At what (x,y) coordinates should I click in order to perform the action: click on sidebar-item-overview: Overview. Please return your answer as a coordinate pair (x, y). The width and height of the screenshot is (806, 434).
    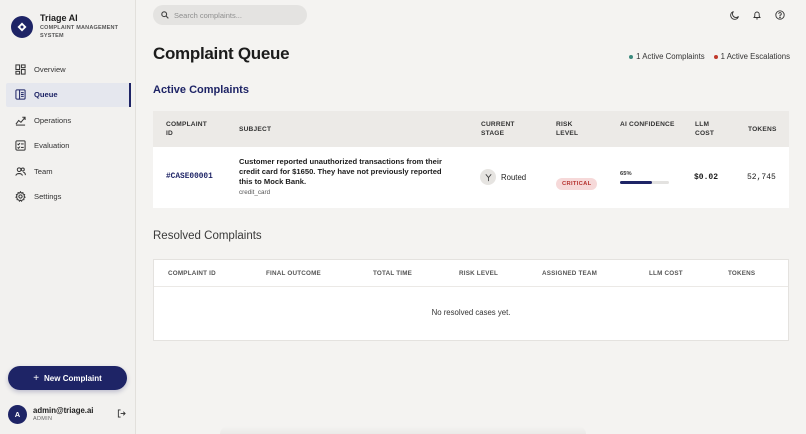
    Looking at the image, I should click on (68, 69).